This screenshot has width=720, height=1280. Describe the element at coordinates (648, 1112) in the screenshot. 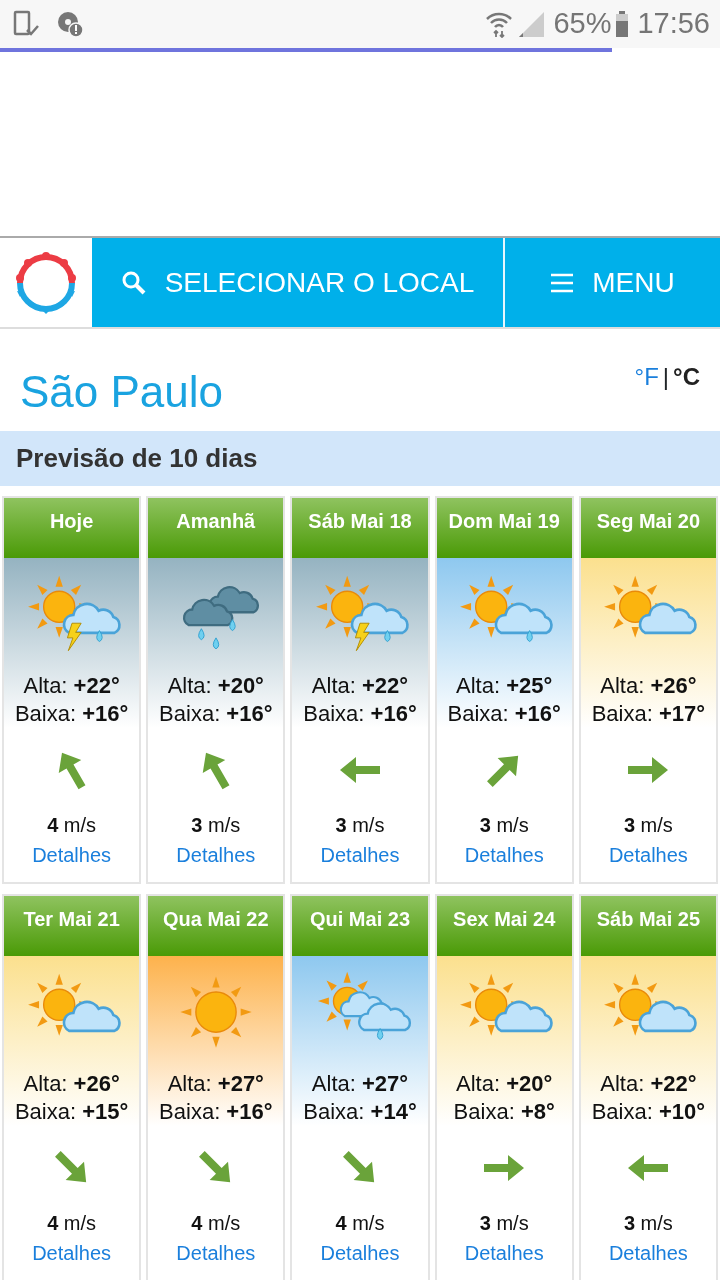

I see `low-temperature: Baixa: +10°` at that location.